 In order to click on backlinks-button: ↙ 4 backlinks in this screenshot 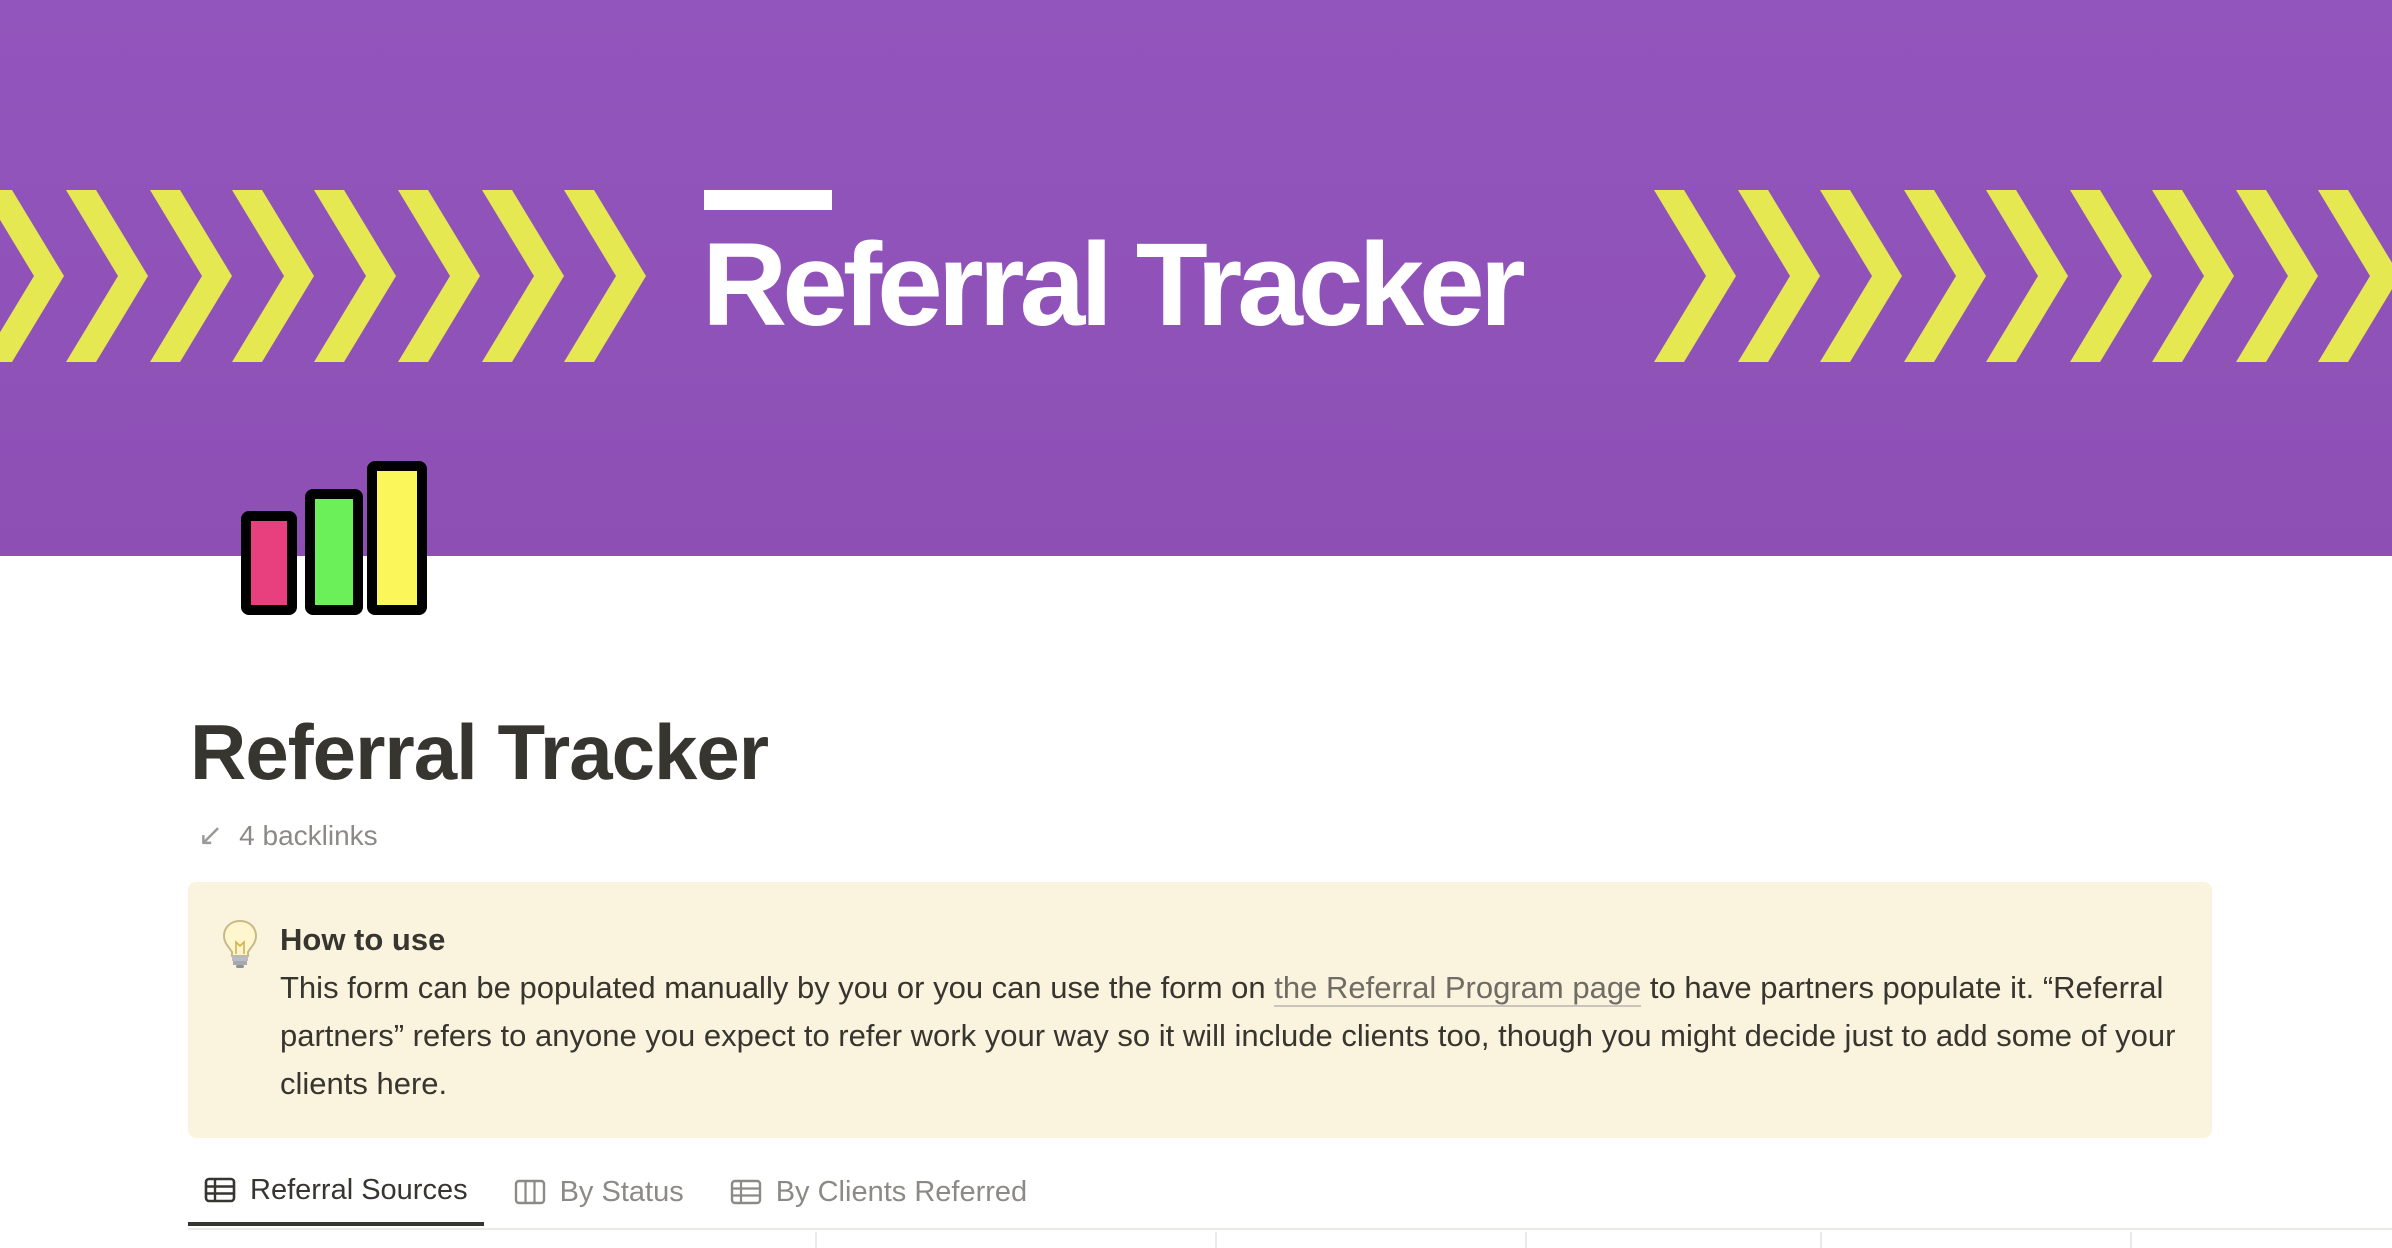, I will do `click(288, 835)`.